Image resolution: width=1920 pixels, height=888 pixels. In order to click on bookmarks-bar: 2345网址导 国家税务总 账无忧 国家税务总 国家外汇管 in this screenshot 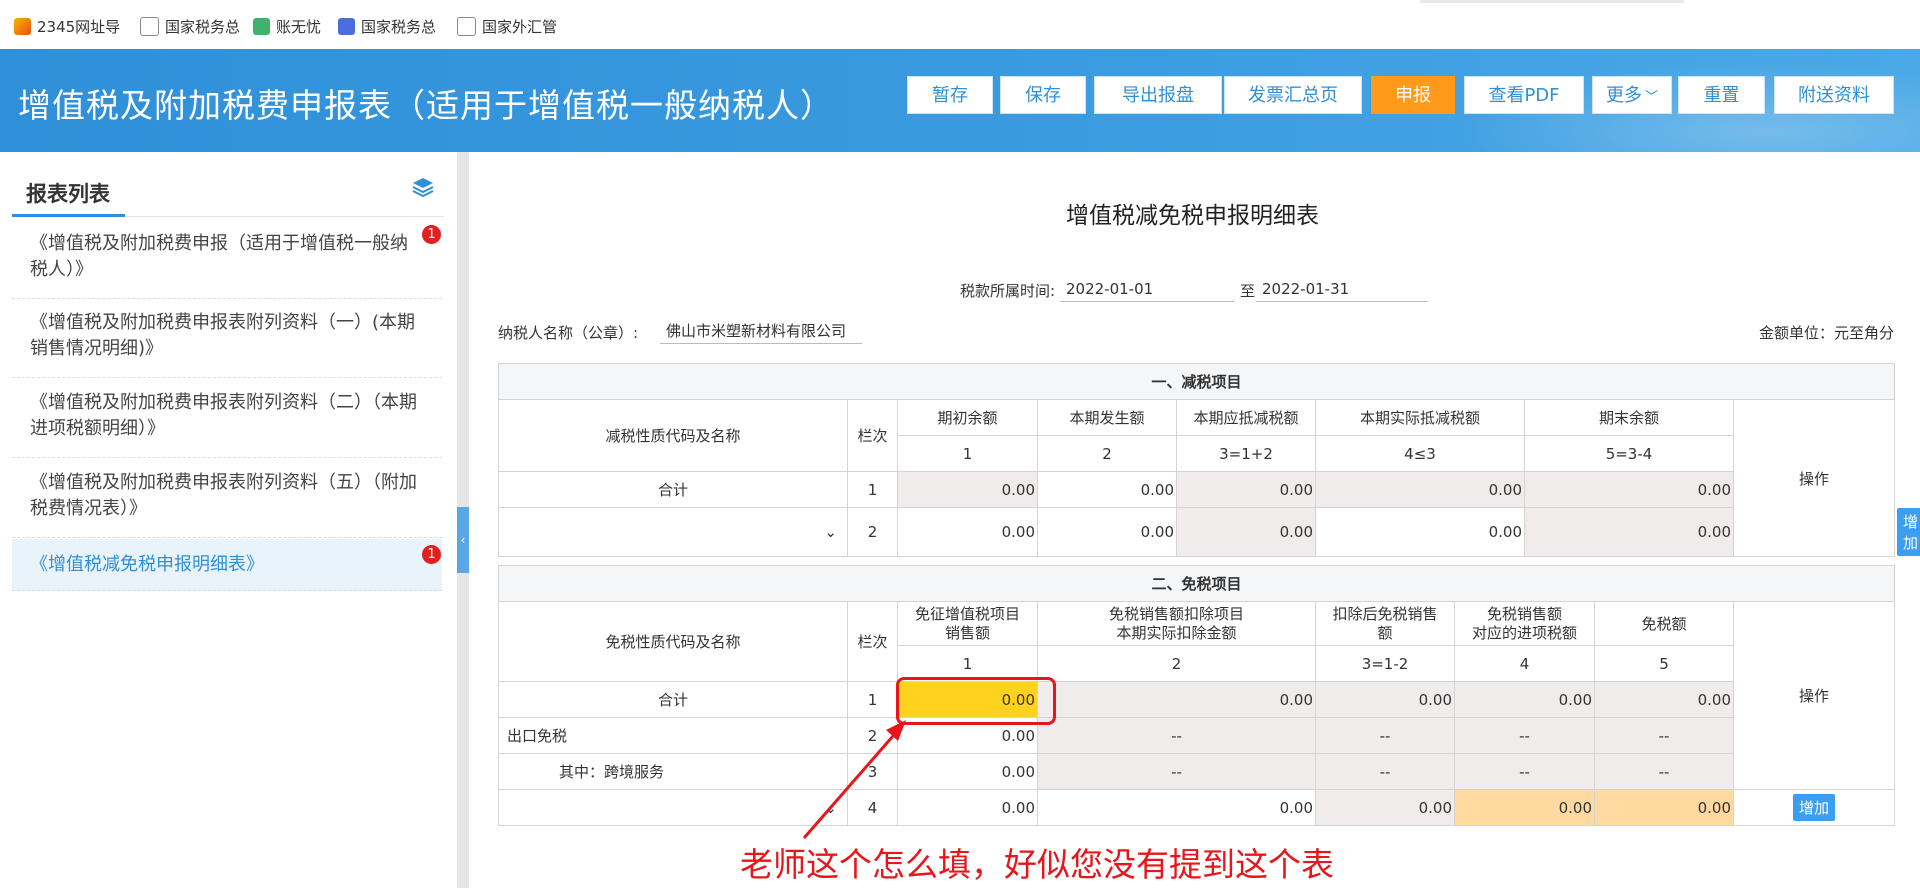, I will do `click(960, 25)`.